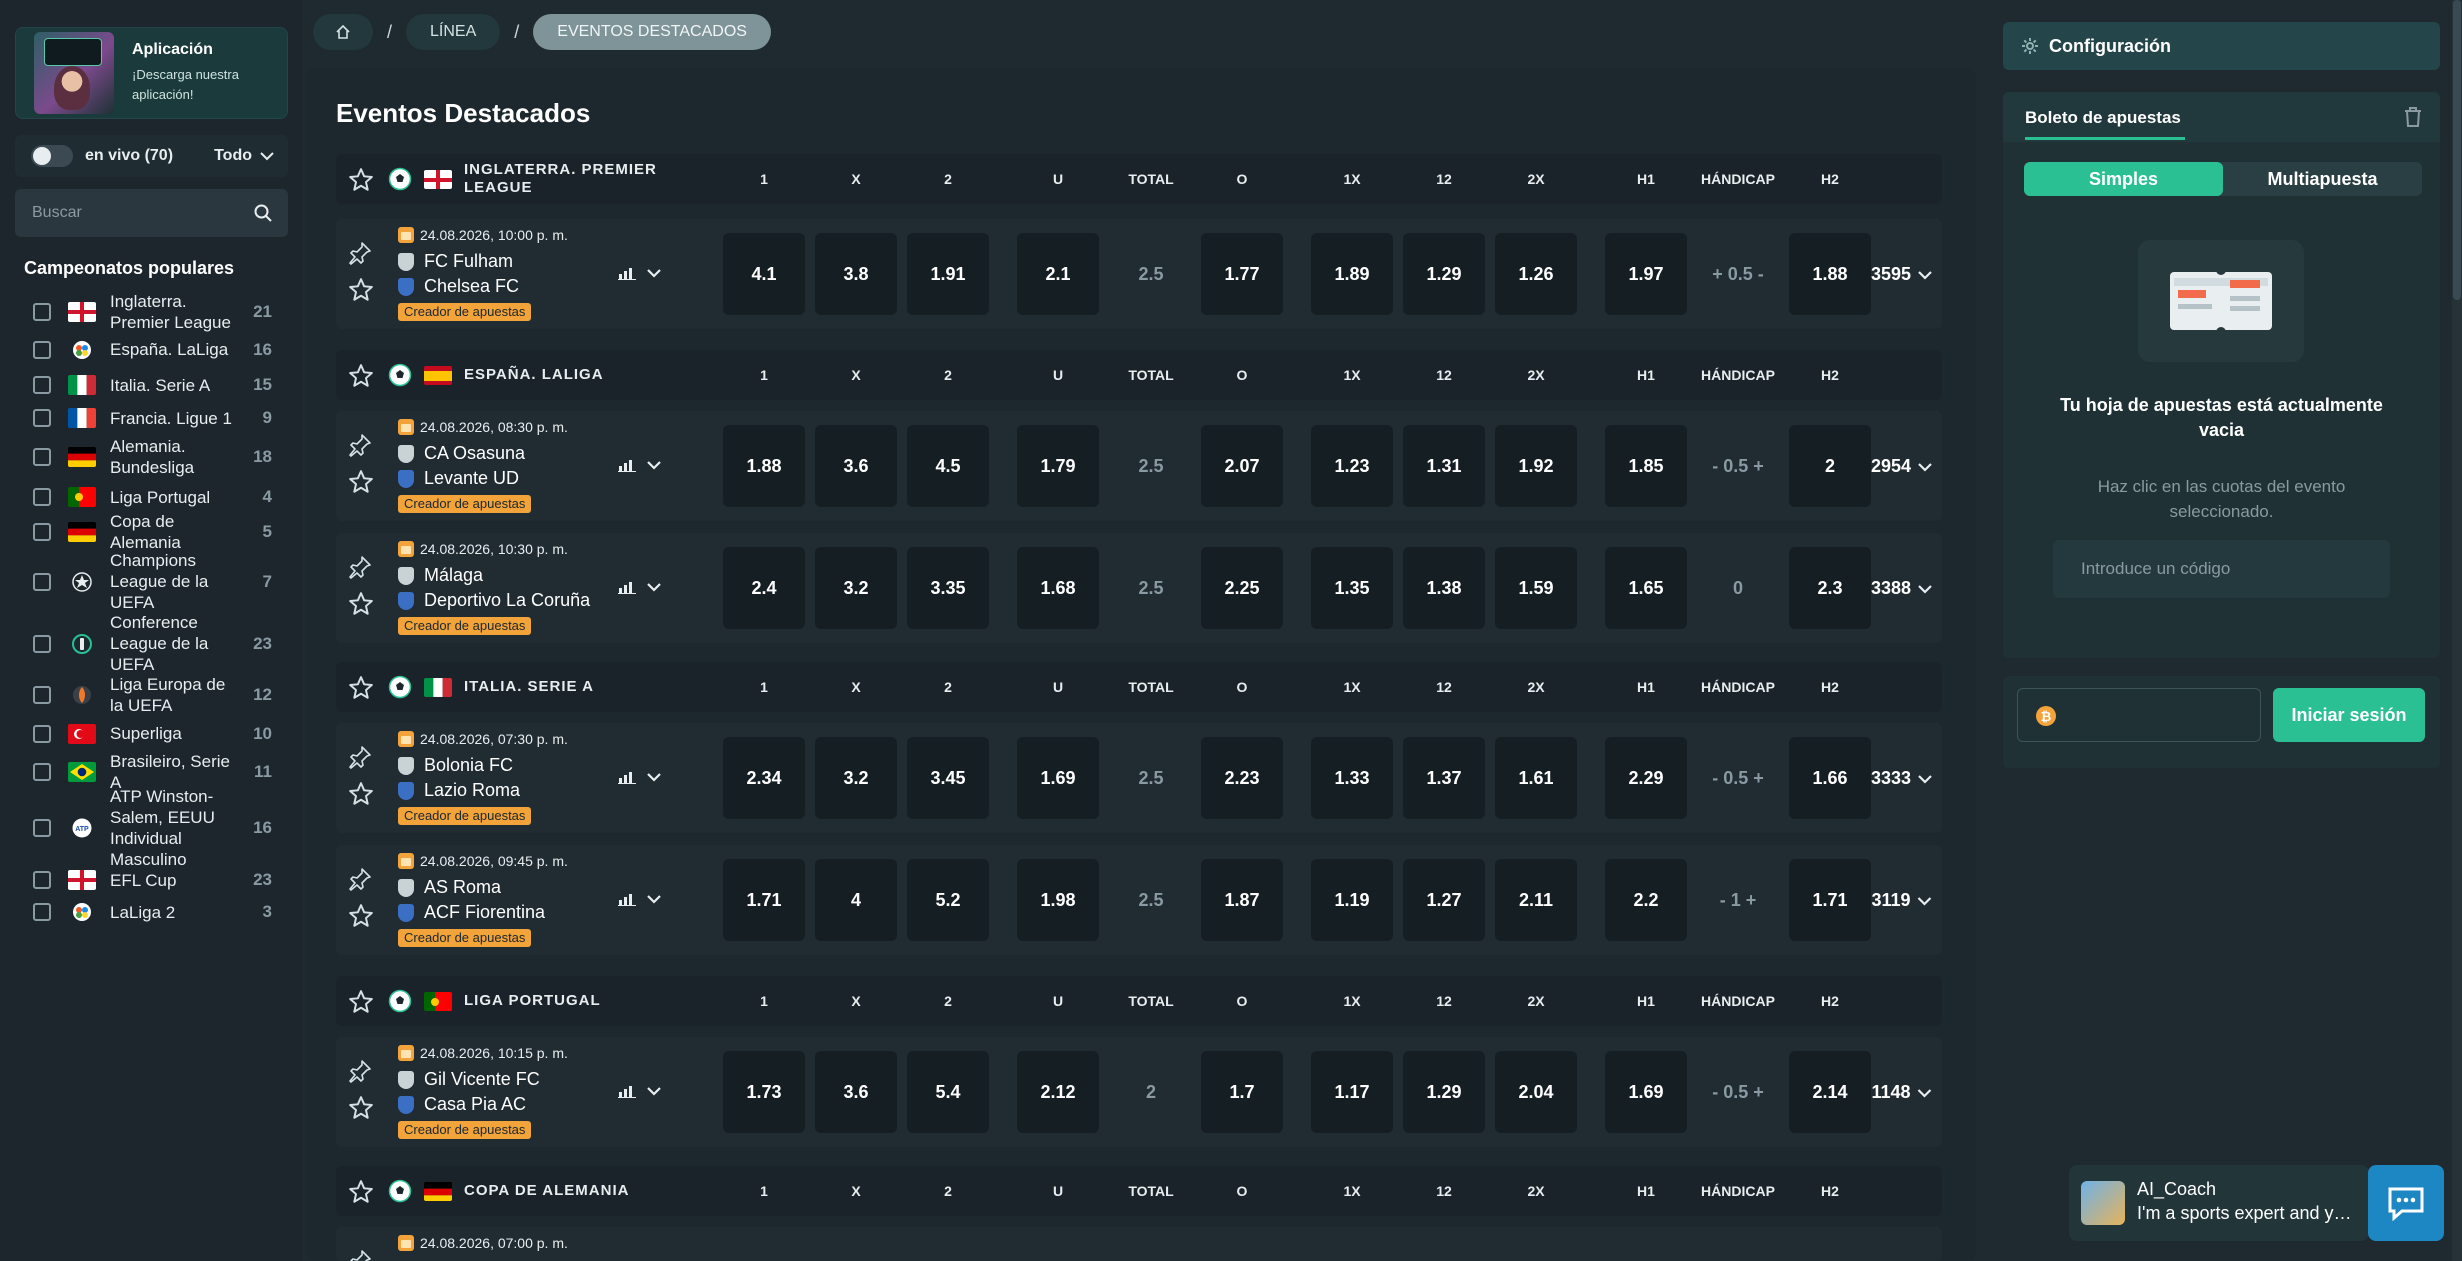  Describe the element at coordinates (1058, 274) in the screenshot. I see `odds-button: 2.1` at that location.